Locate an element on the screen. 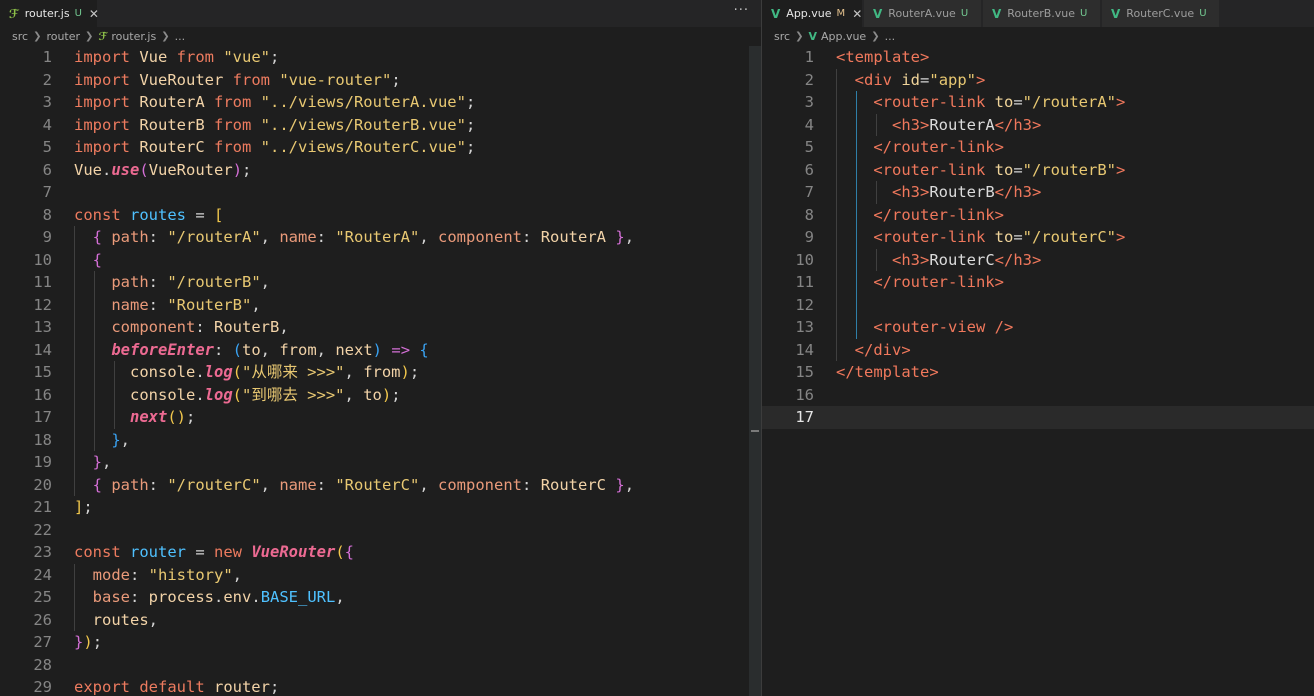 The image size is (1314, 696). code-token: <router-link is located at coordinates (934, 169).